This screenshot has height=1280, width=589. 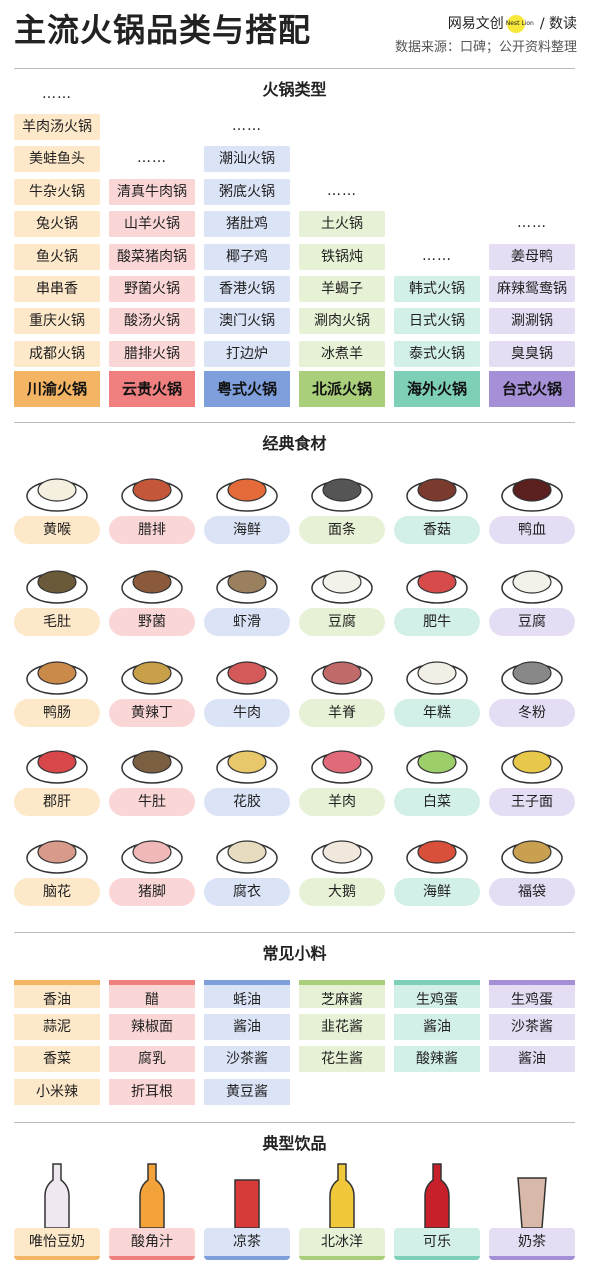 What do you see at coordinates (247, 802) in the screenshot?
I see `ingredient-label: 花胶` at bounding box center [247, 802].